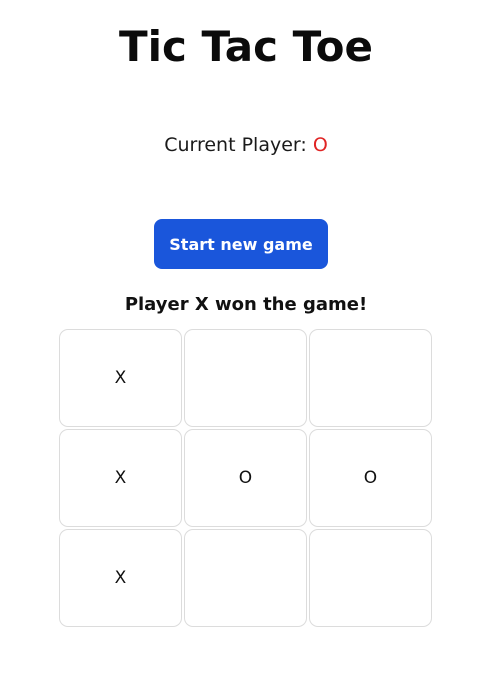 The width and height of the screenshot is (492, 674). What do you see at coordinates (120, 478) in the screenshot?
I see `board-cell-r2-c1: X` at bounding box center [120, 478].